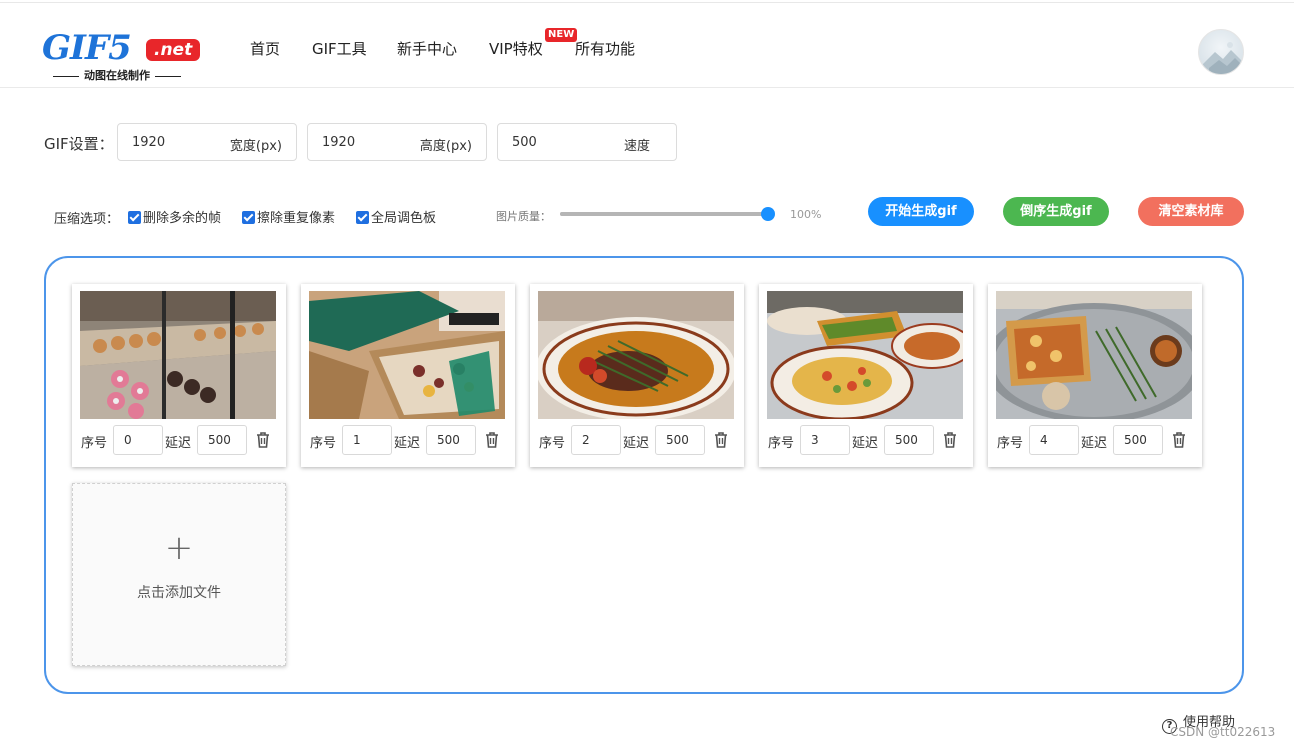  I want to click on height-input, so click(358, 142).